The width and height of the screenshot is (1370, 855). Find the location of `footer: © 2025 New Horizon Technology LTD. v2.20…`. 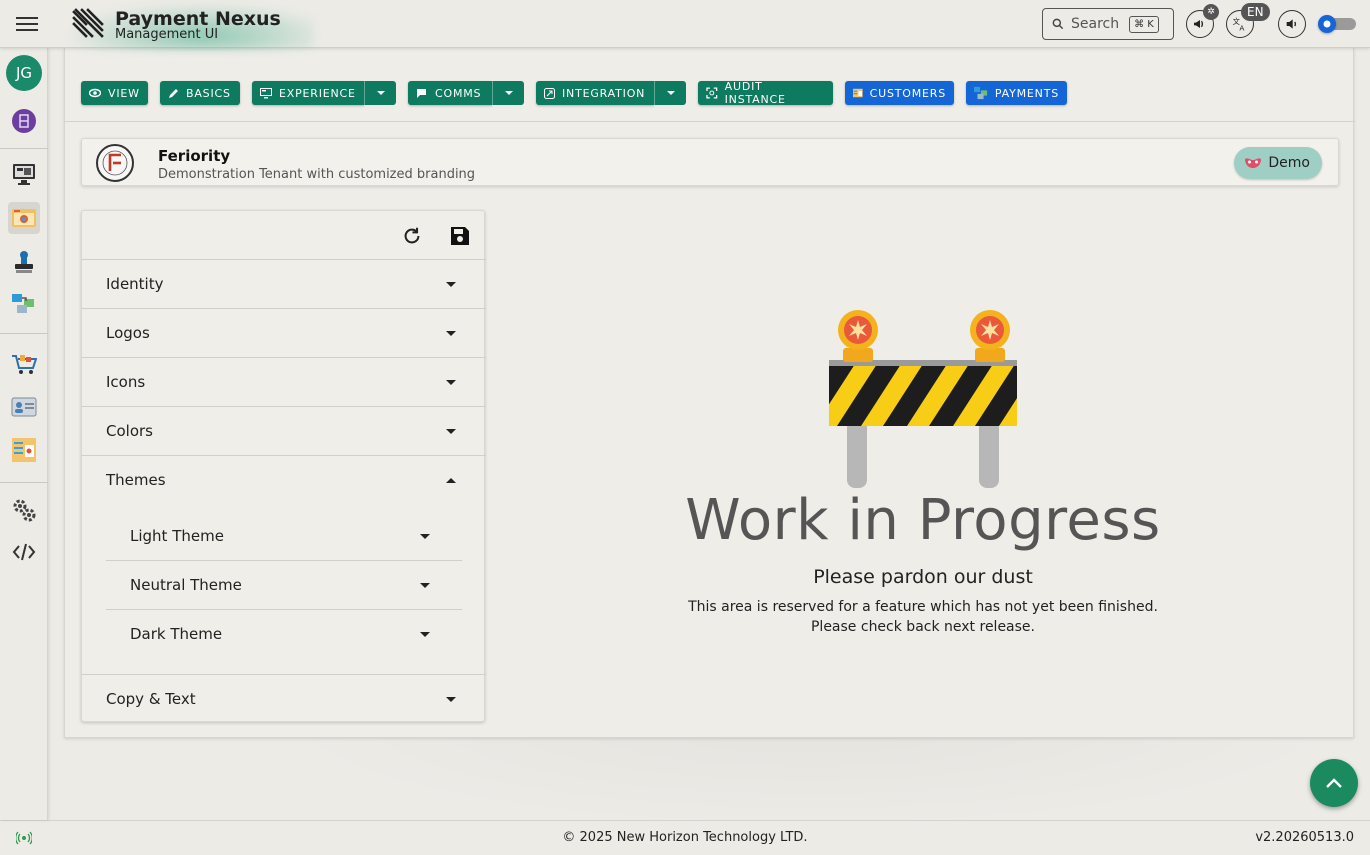

footer: © 2025 New Horizon Technology LTD. v2.20… is located at coordinates (685, 837).